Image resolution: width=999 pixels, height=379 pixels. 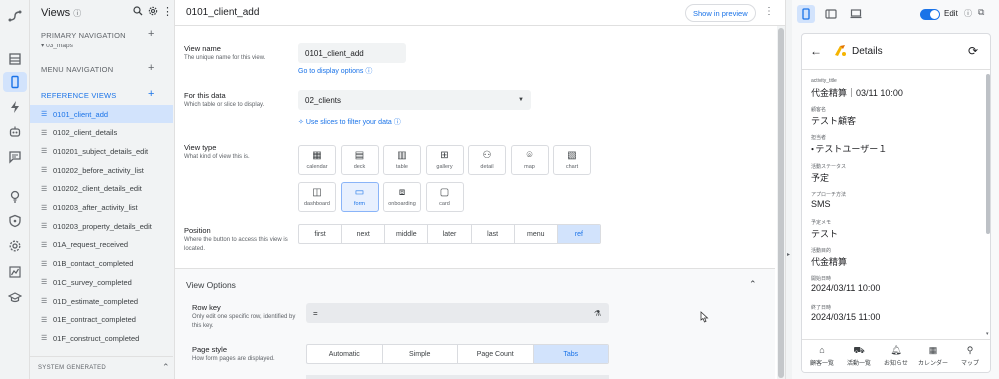 I want to click on add-primary-nav-button: +, so click(x=151, y=34).